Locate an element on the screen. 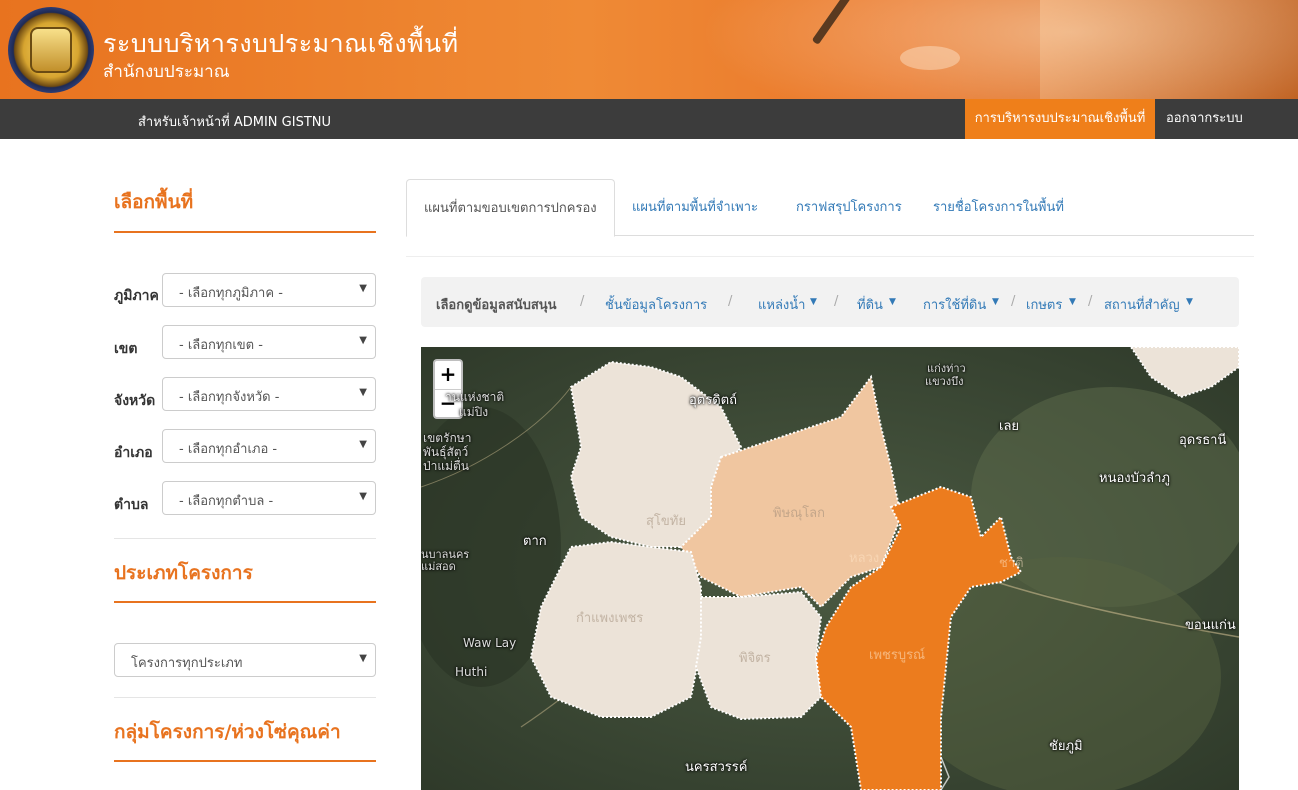  project-group-heading: กลุ่มโครงการ/ห่วงโซ่คุณค่า is located at coordinates (227, 732).